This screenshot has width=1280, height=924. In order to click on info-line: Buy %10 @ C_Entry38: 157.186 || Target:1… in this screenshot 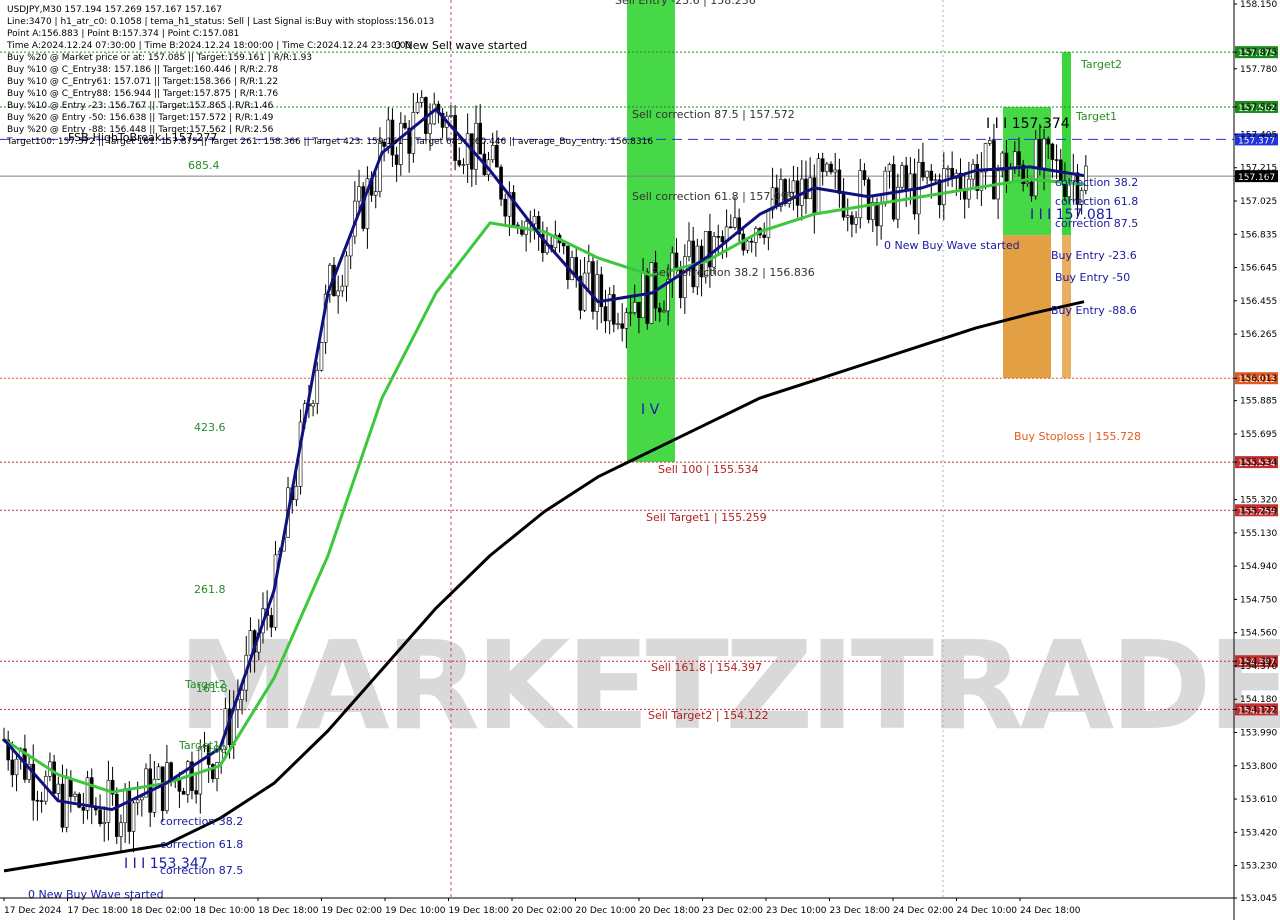, I will do `click(143, 70)`.